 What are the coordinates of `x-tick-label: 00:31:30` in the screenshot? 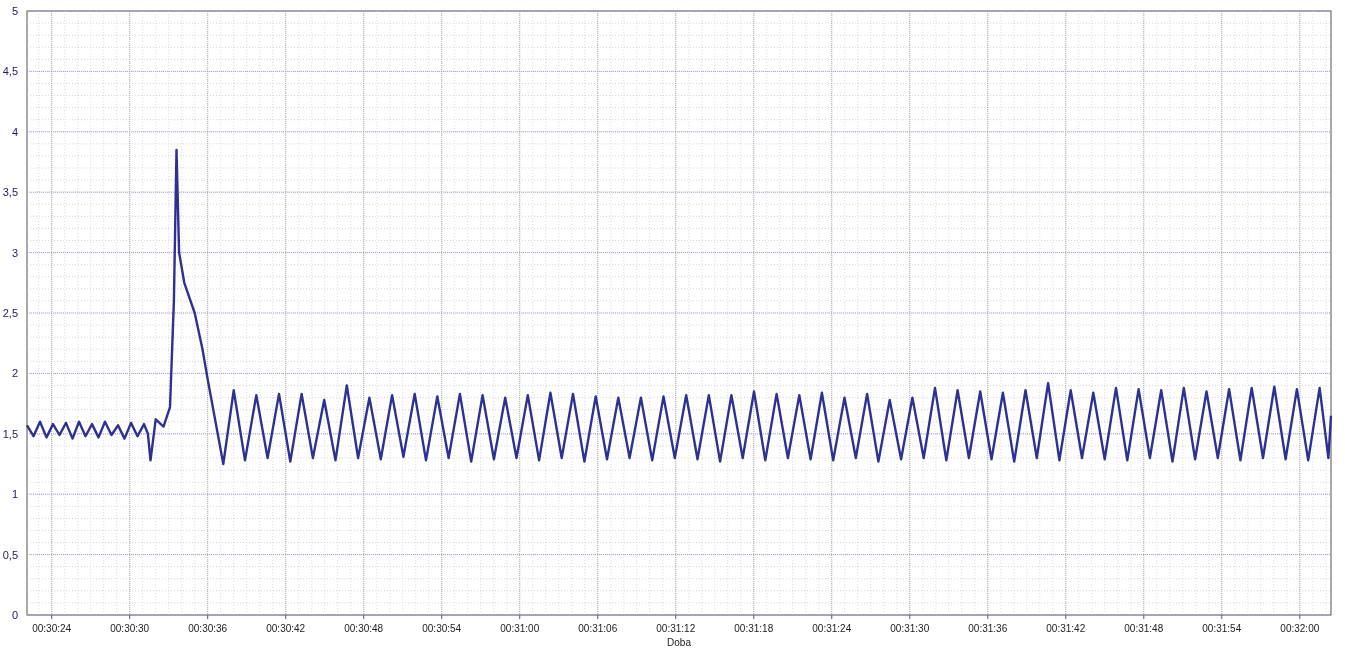 It's located at (910, 628).